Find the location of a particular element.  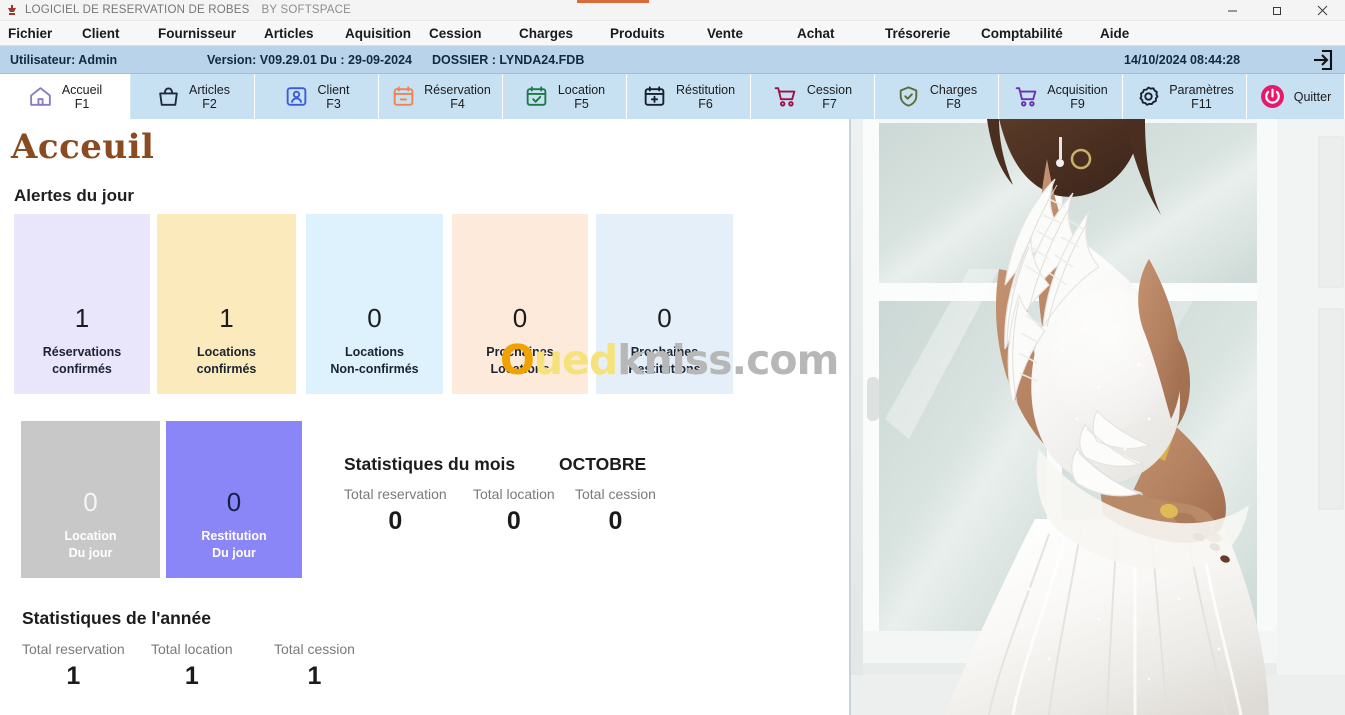

shield-check-icon is located at coordinates (909, 97).